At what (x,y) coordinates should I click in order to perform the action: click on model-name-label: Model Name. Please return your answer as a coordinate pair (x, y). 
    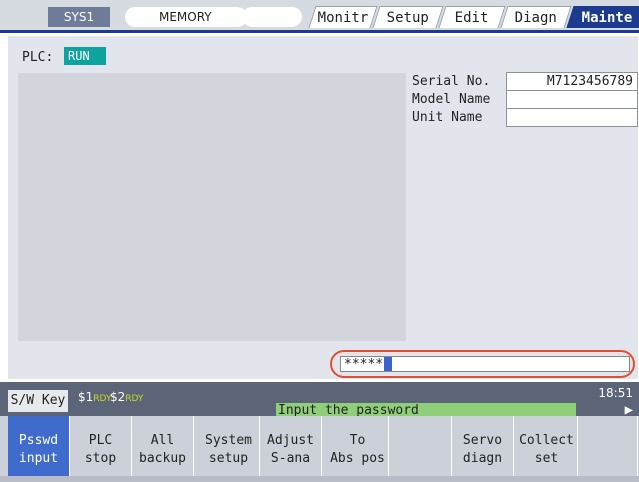
    Looking at the image, I should click on (451, 99).